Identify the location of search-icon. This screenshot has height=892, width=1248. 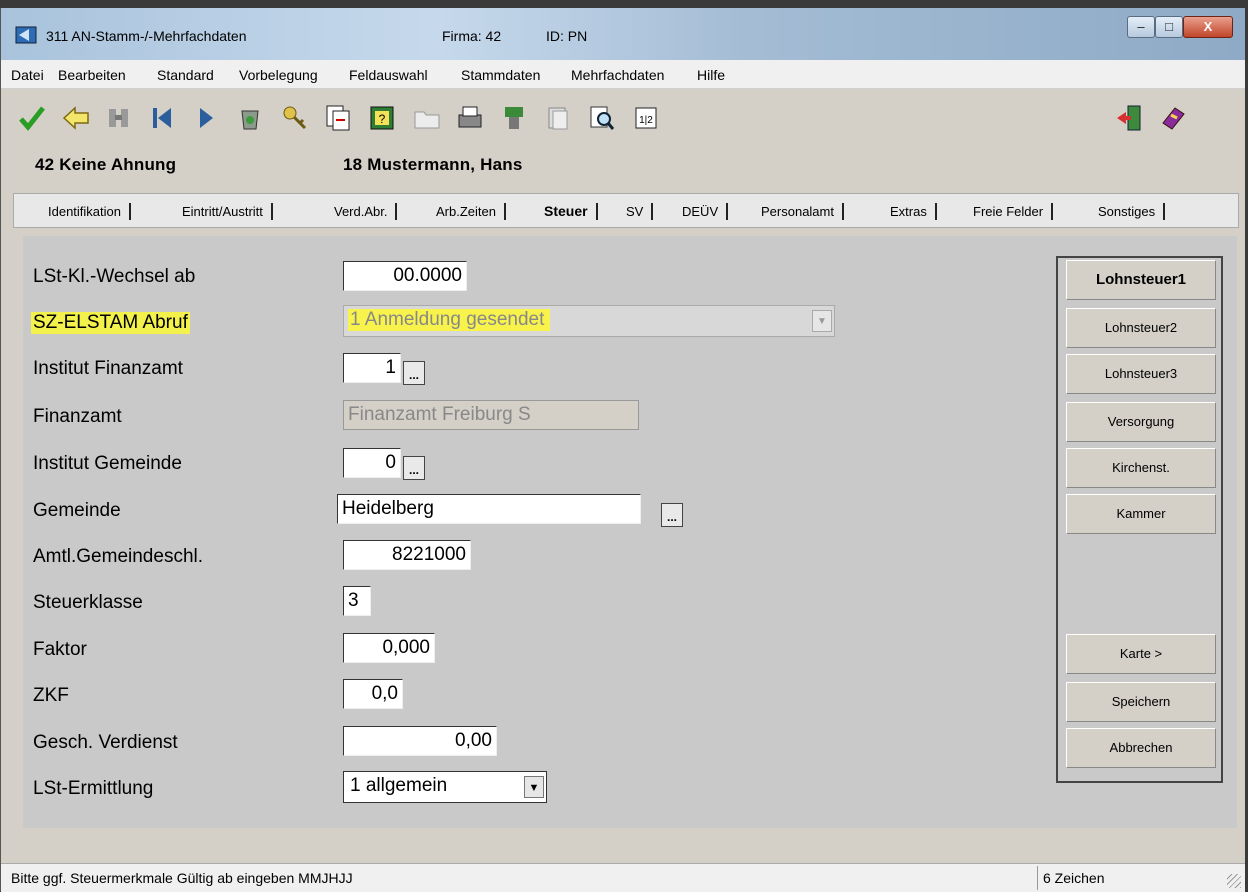
(602, 118).